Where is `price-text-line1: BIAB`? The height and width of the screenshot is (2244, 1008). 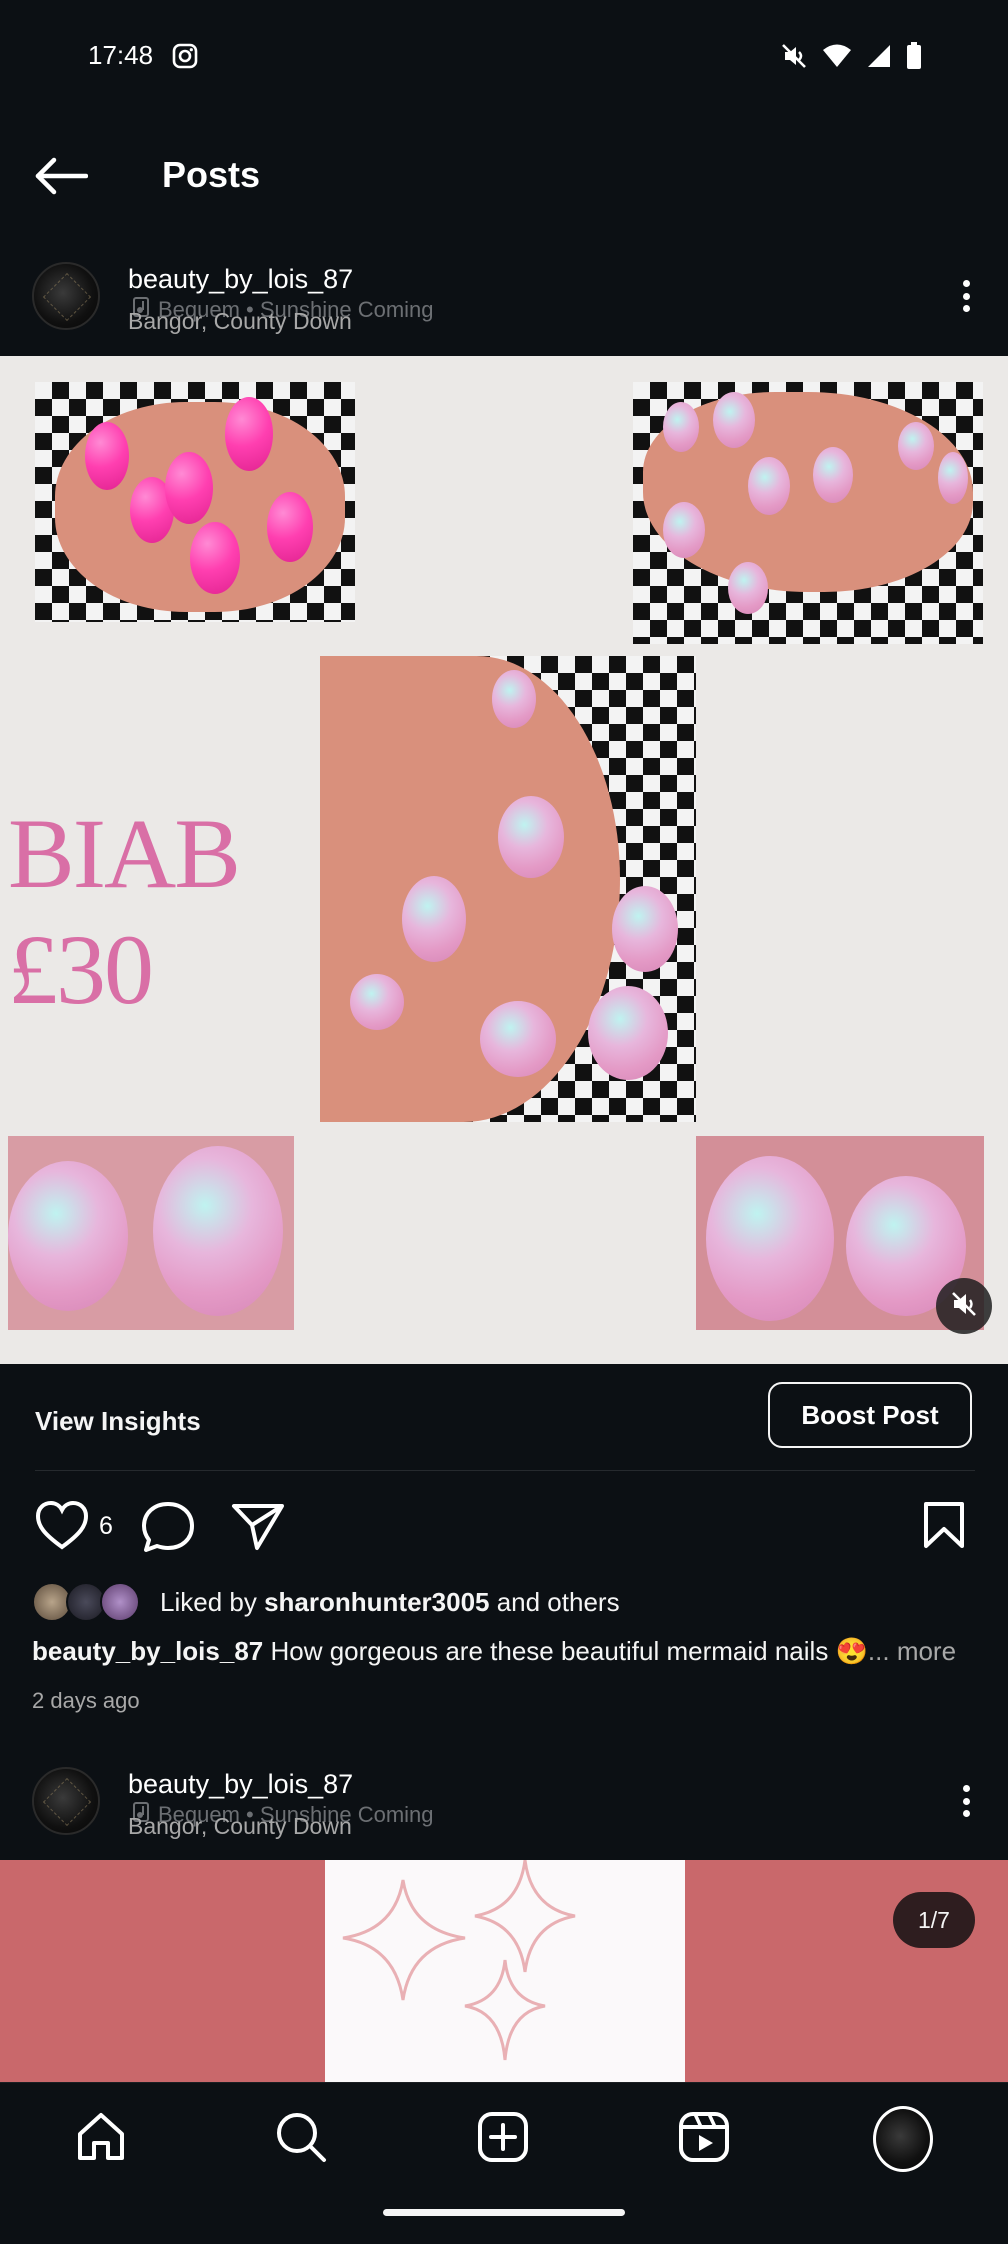
price-text-line1: BIAB is located at coordinates (124, 853).